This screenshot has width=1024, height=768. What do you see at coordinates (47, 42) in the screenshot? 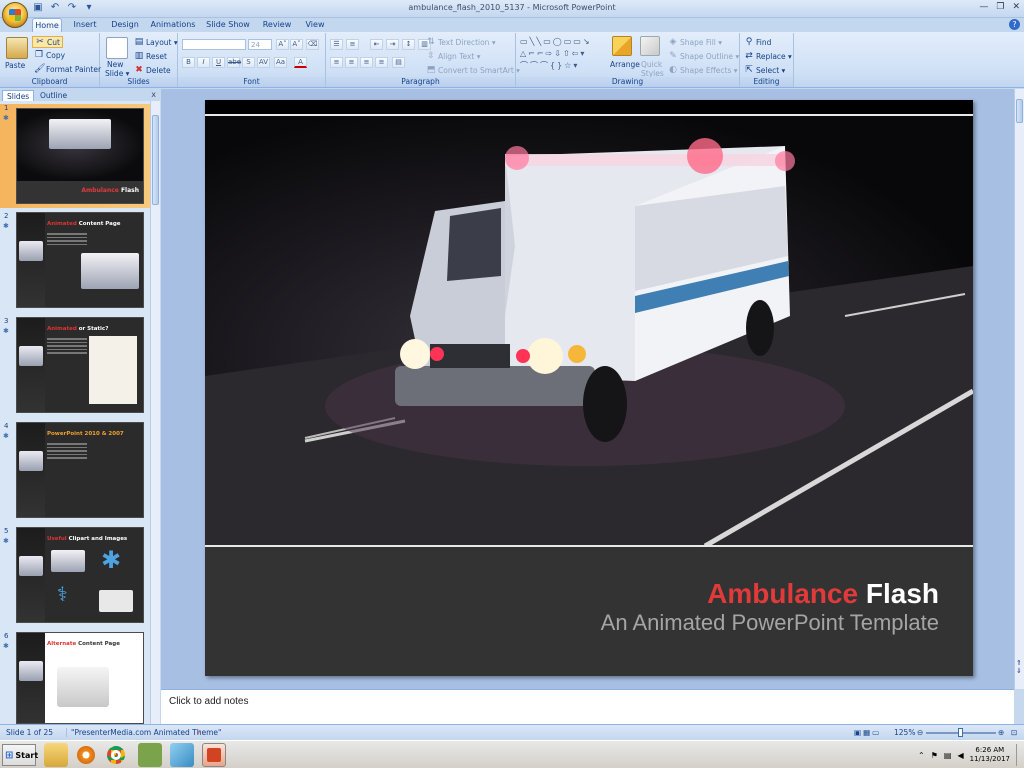
I see `cut-button: ✂ Cut` at bounding box center [47, 42].